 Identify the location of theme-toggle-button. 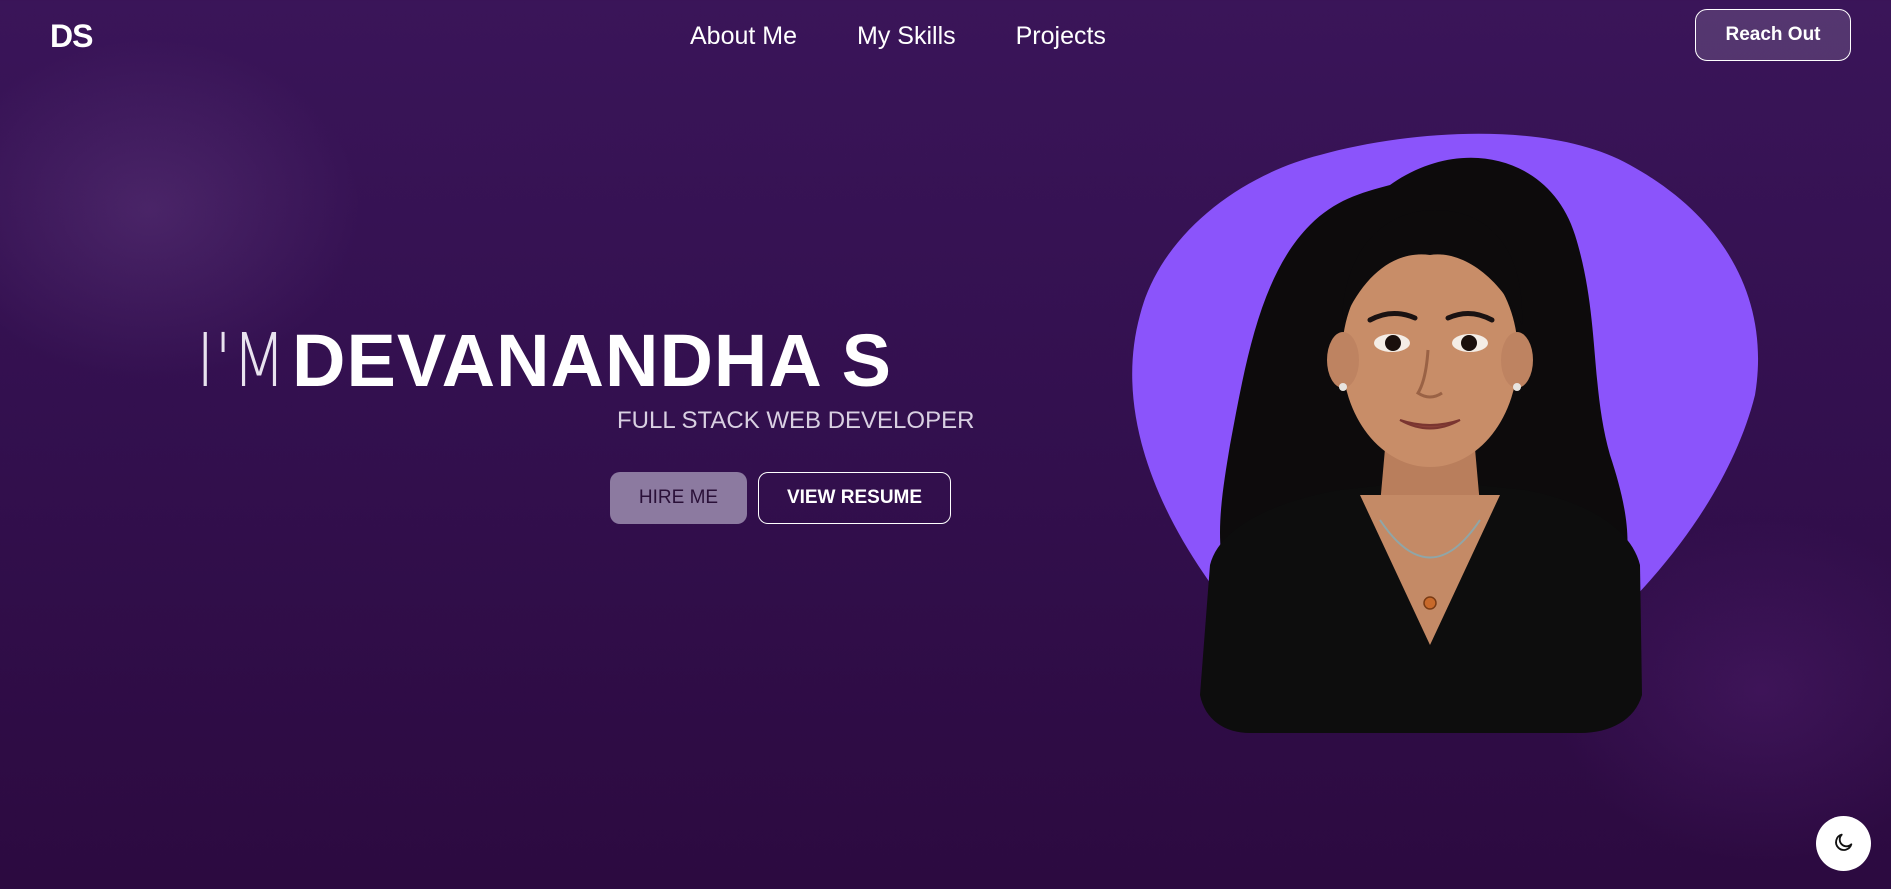
(1843, 843).